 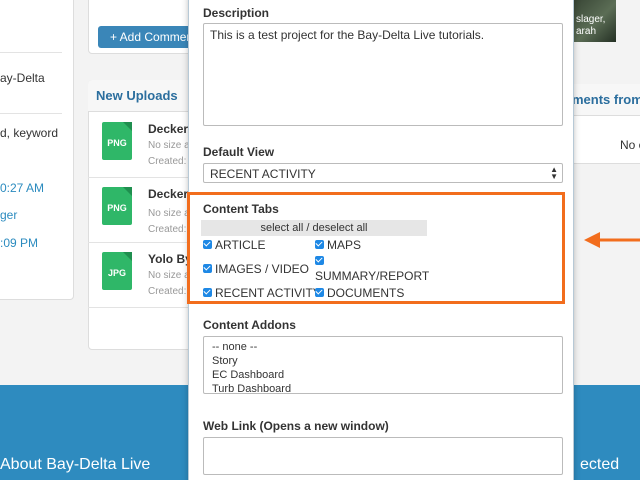 I want to click on tab-checkbox-summary-report: SUMMARY/REPORT, so click(x=372, y=269).